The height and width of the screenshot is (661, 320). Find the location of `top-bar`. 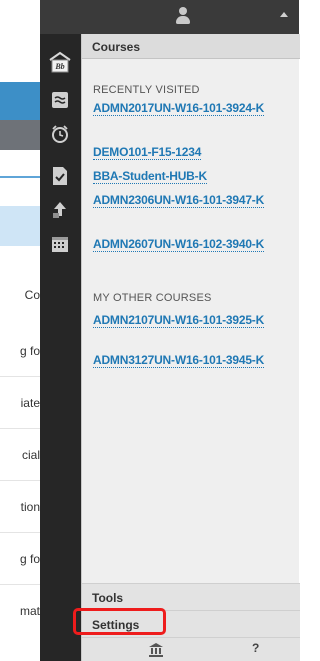

top-bar is located at coordinates (149, 17).